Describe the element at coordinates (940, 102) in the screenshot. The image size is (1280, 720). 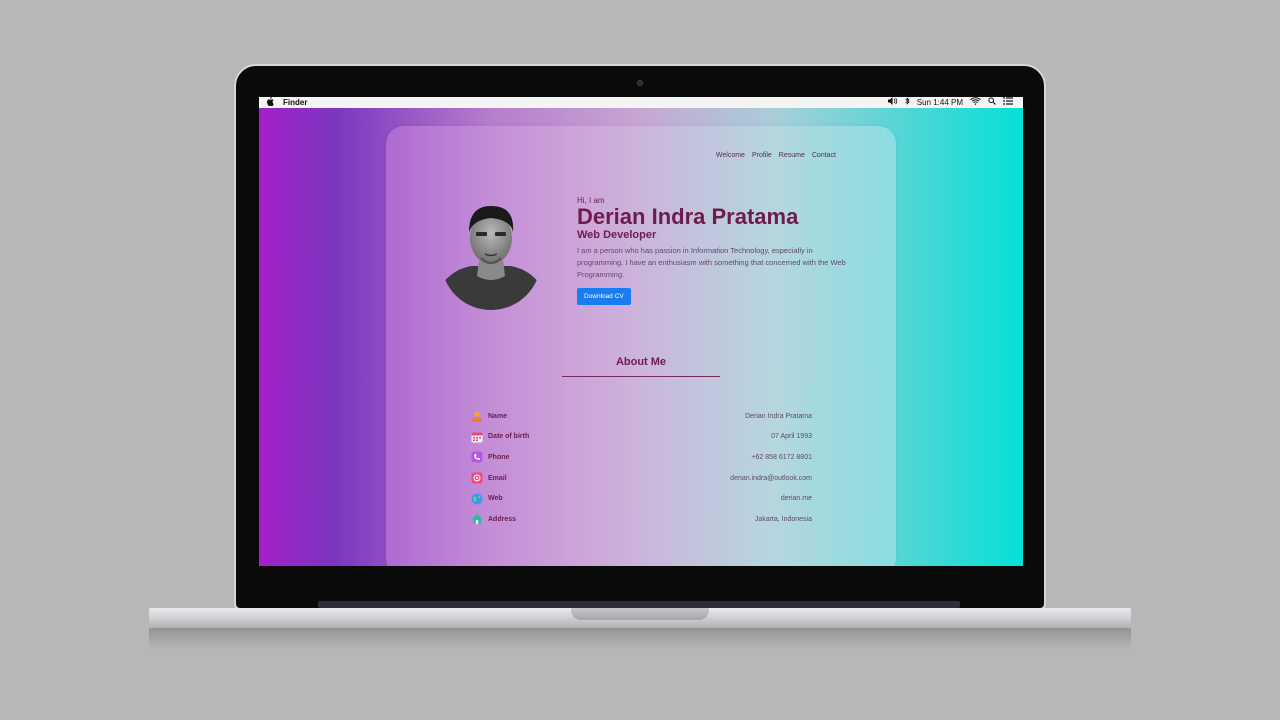
I see `menu-clock: Sun 1:44 PM` at that location.